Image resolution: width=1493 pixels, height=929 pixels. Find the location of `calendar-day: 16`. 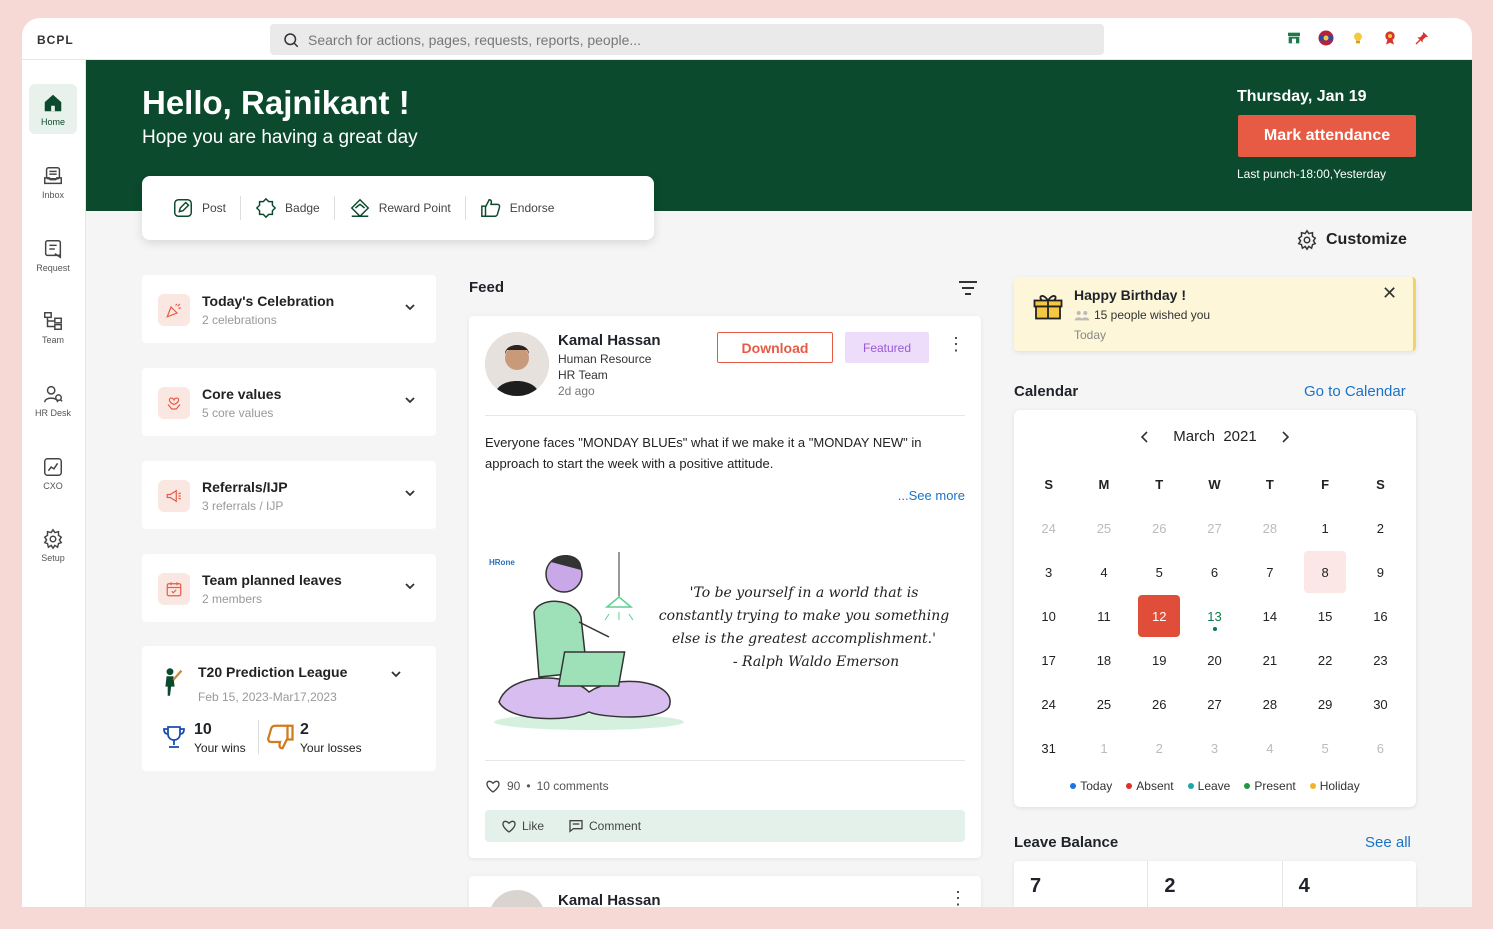

calendar-day: 16 is located at coordinates (1380, 616).